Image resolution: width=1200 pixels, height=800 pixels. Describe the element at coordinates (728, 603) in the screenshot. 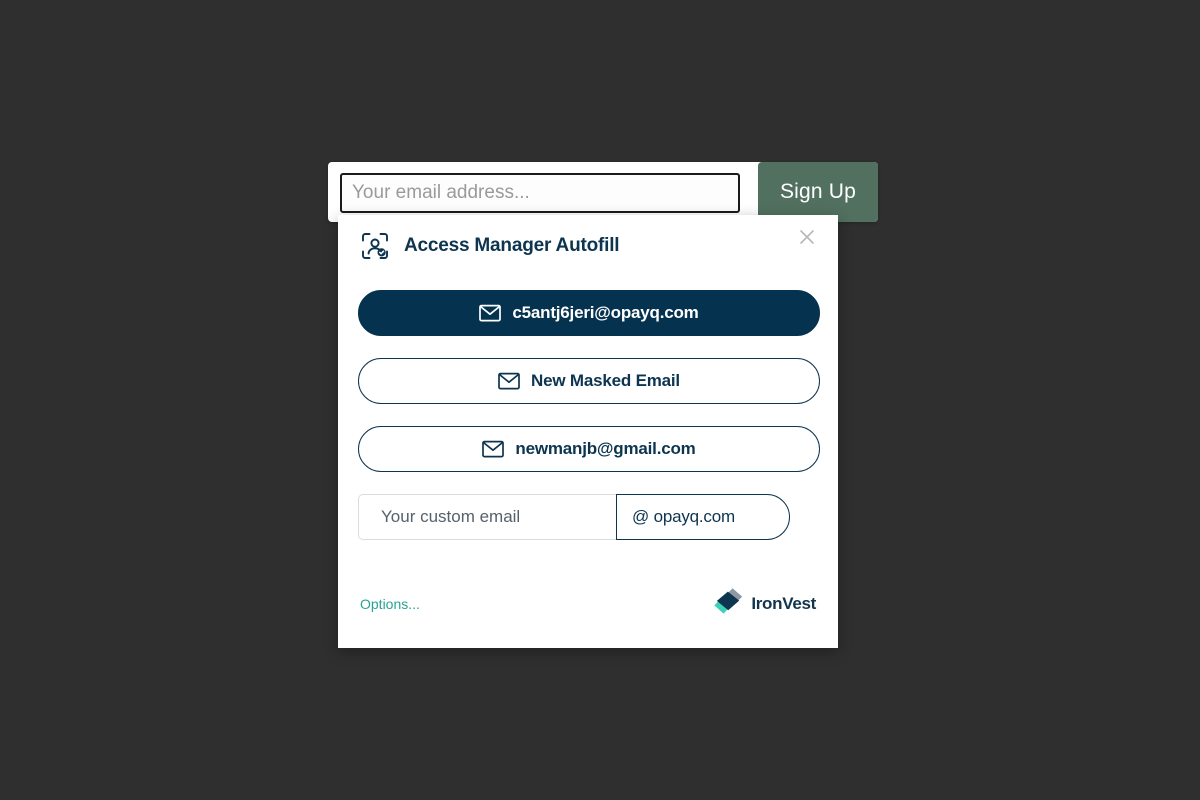

I see `ironvest-diamond-logo-icon` at that location.